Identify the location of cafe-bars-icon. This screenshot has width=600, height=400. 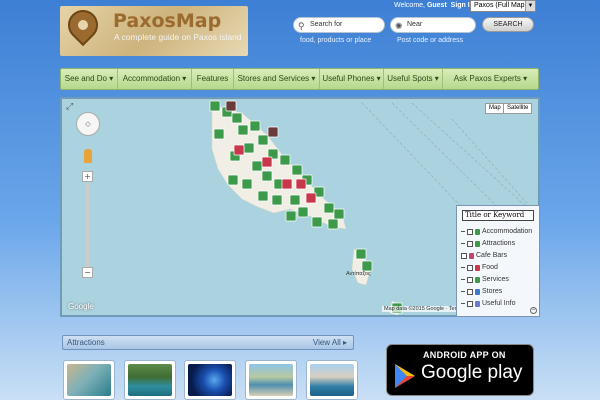
(471, 255).